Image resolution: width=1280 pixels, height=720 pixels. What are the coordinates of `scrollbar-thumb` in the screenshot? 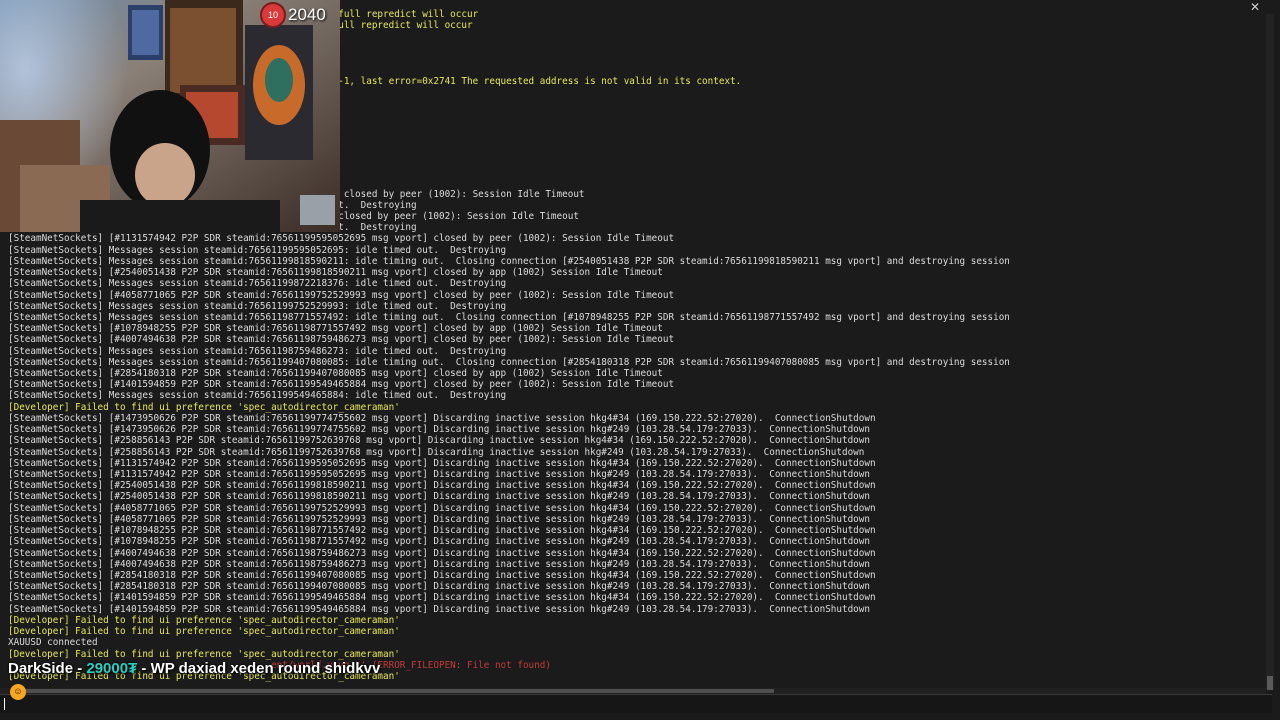 It's located at (1270, 683).